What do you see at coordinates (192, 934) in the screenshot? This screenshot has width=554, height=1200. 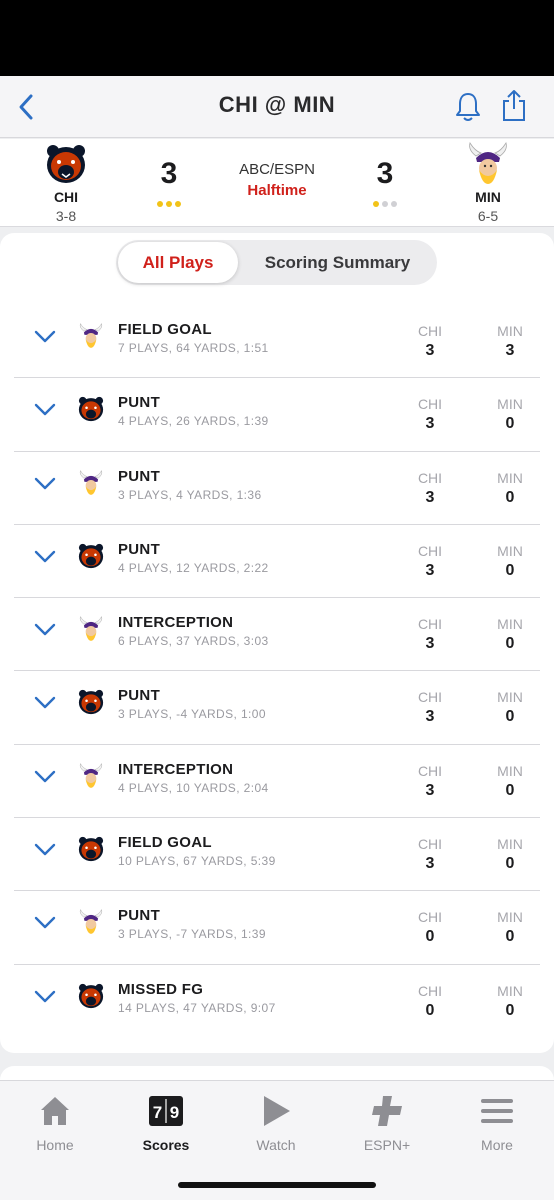 I see `drive-summary: 3 PLAYS, -7 YARDS, 1:39` at bounding box center [192, 934].